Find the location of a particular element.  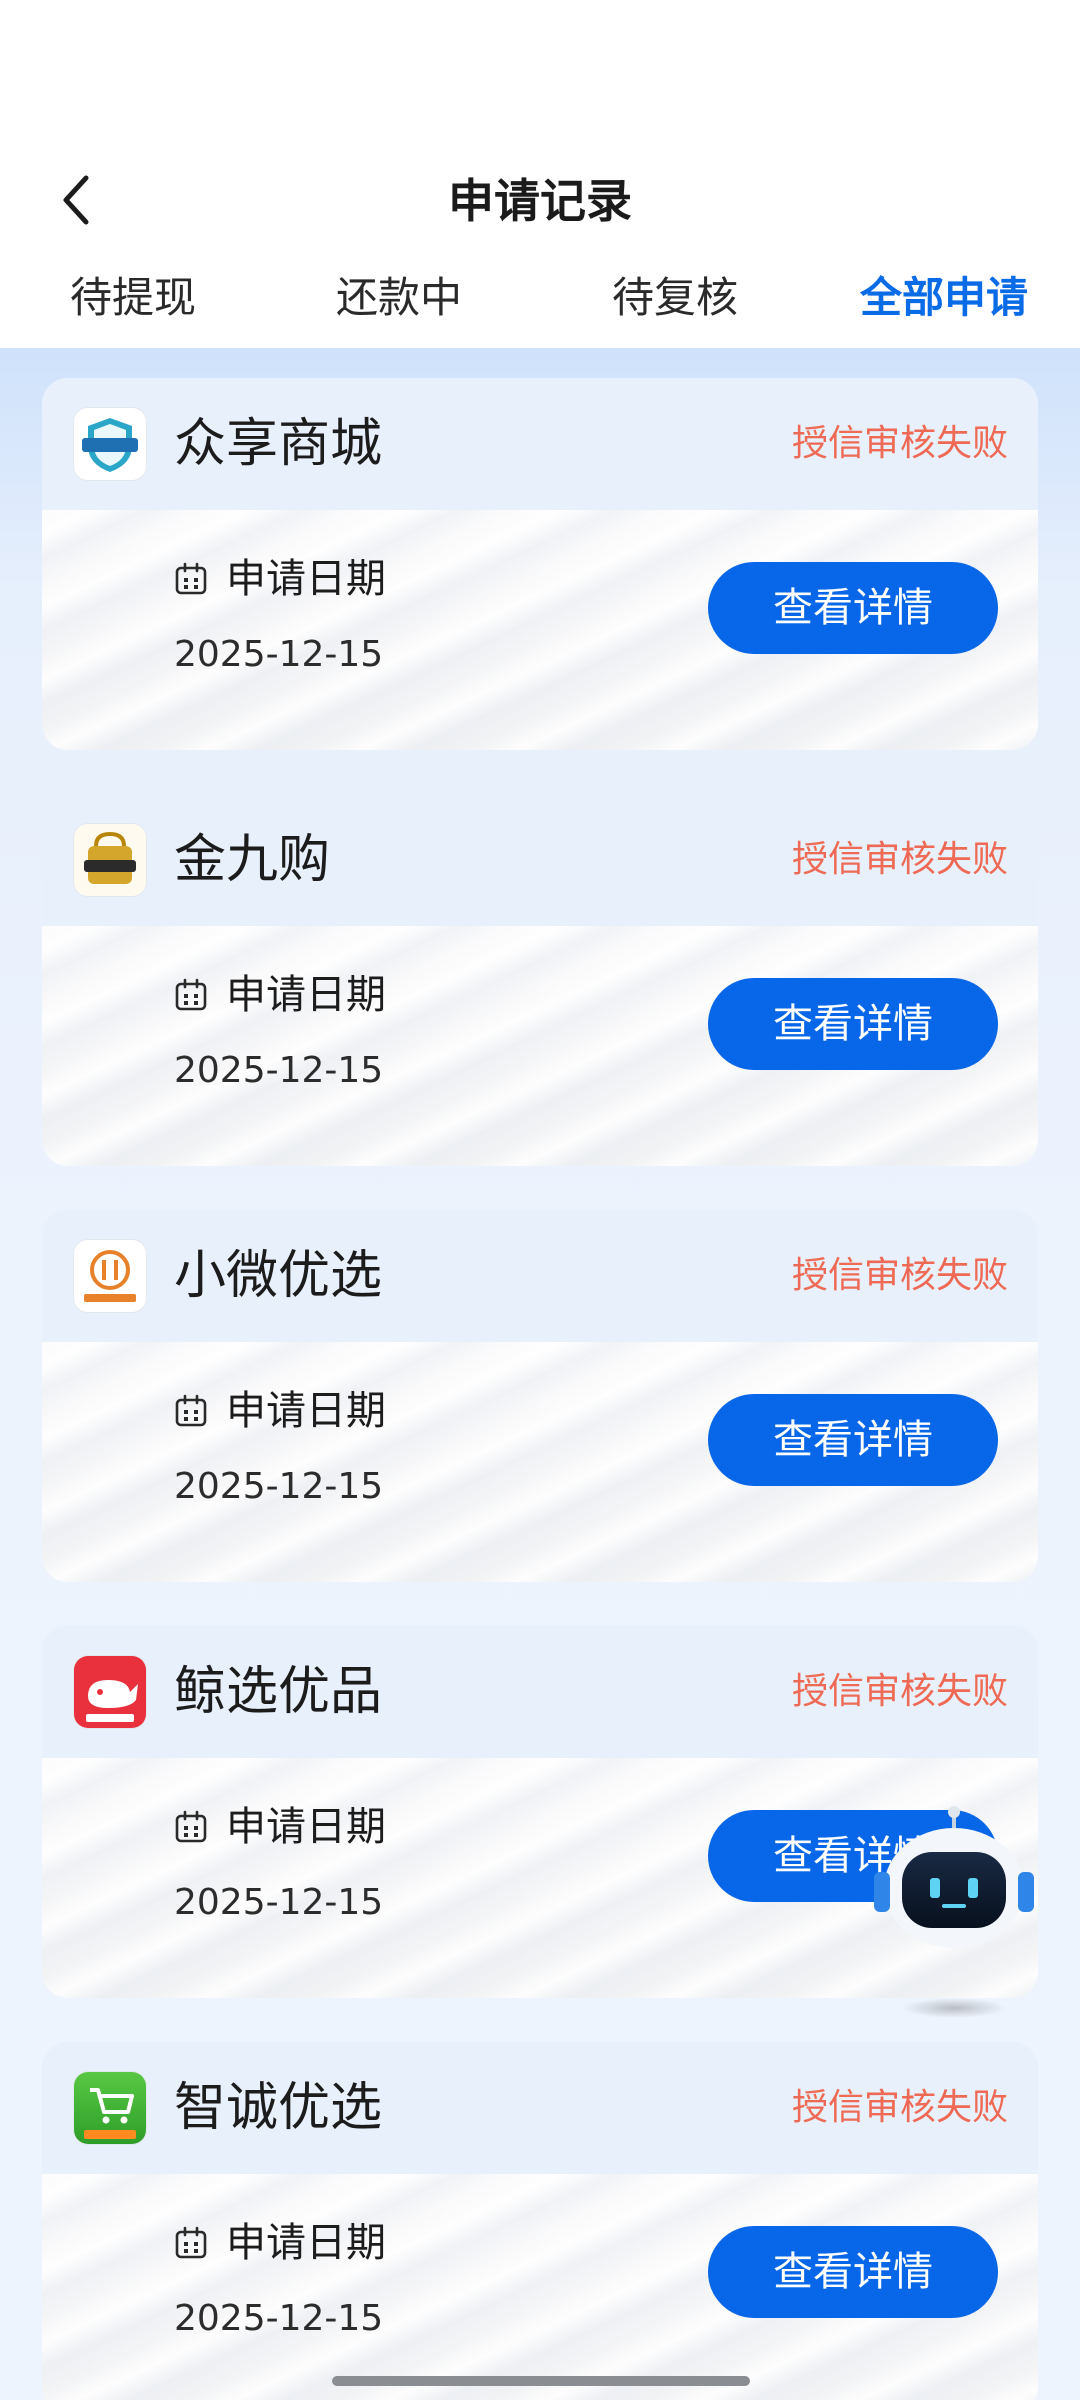

xiaowei-logo-icon is located at coordinates (110, 1276).